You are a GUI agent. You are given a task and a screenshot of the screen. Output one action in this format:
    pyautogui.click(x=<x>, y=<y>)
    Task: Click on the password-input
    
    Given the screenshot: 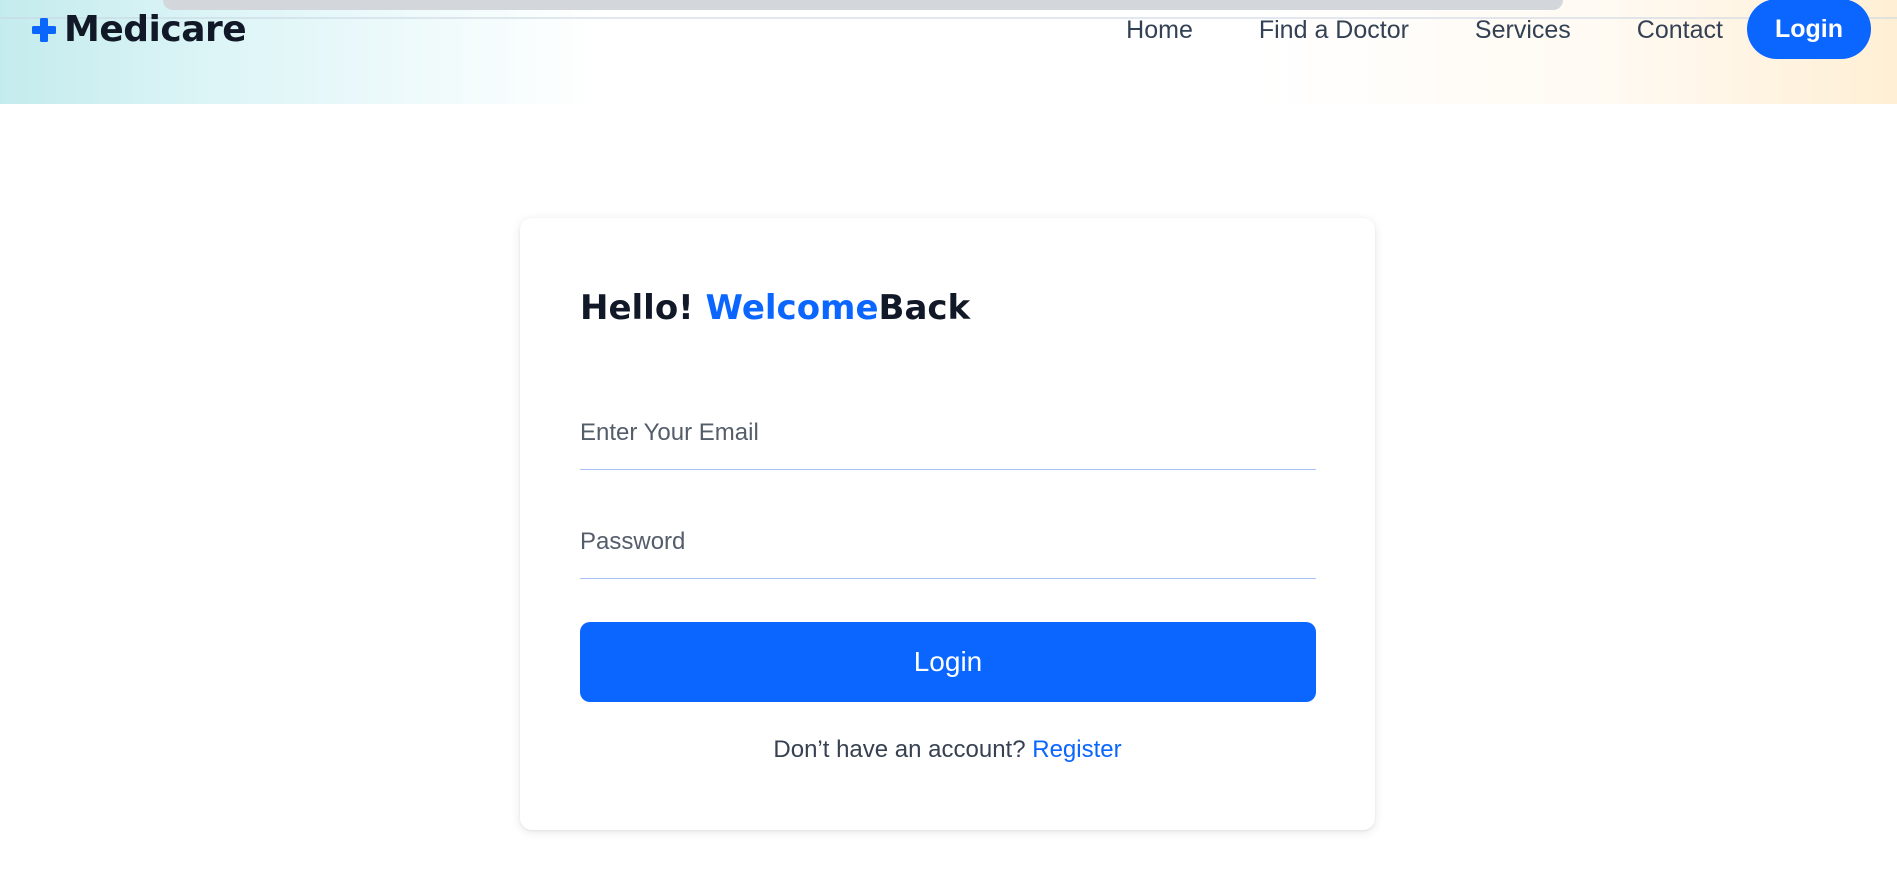 What is the action you would take?
    pyautogui.click(x=948, y=541)
    